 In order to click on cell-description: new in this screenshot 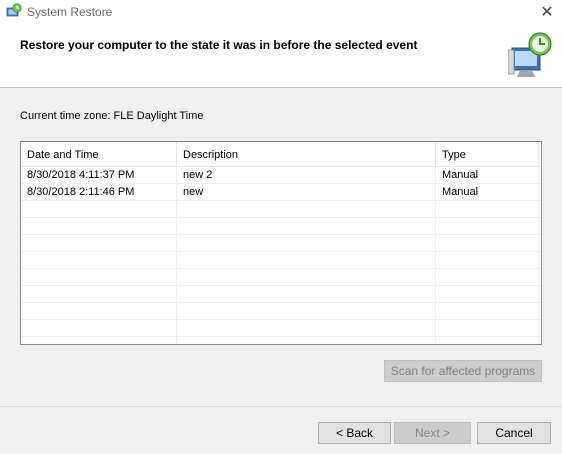, I will do `click(306, 192)`.